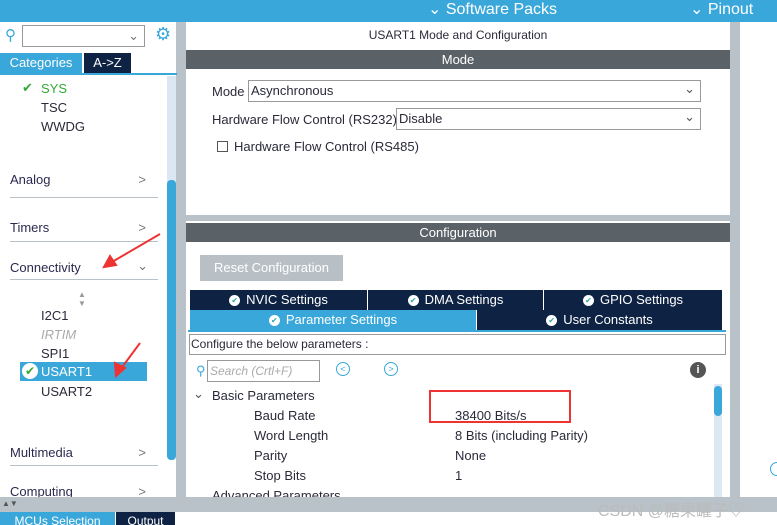 The width and height of the screenshot is (777, 525). What do you see at coordinates (222, 146) in the screenshot?
I see `hfc485-checkbox` at bounding box center [222, 146].